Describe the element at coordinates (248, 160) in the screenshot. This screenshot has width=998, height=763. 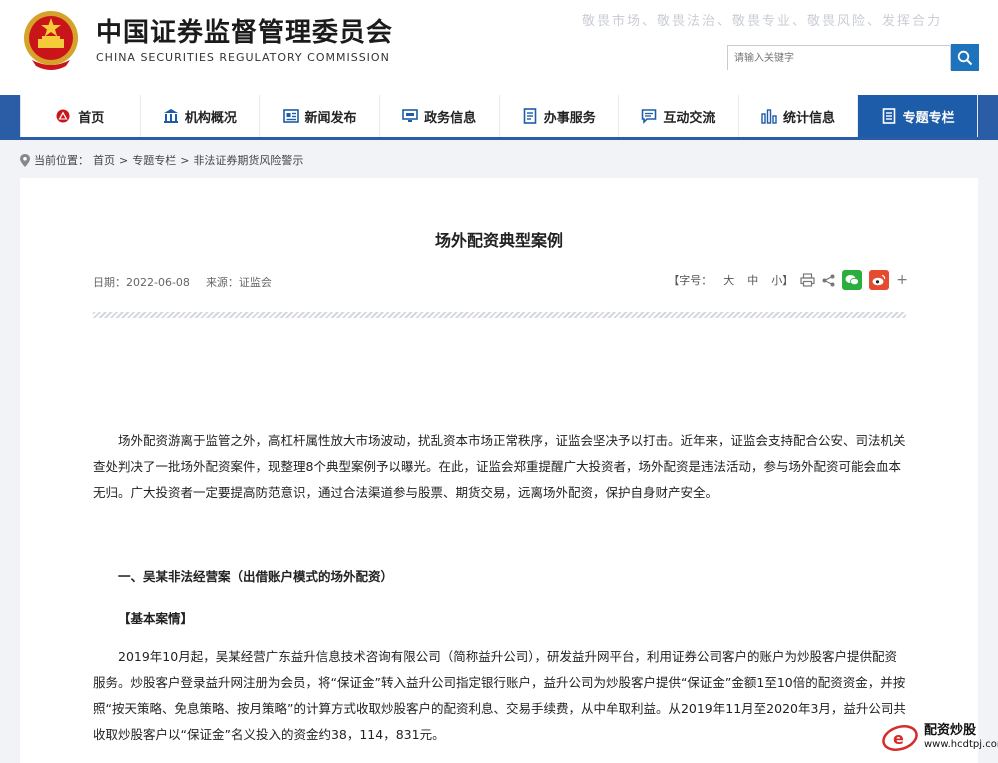
I see `breadcrumb-current: 非法证券期货风险警示` at that location.